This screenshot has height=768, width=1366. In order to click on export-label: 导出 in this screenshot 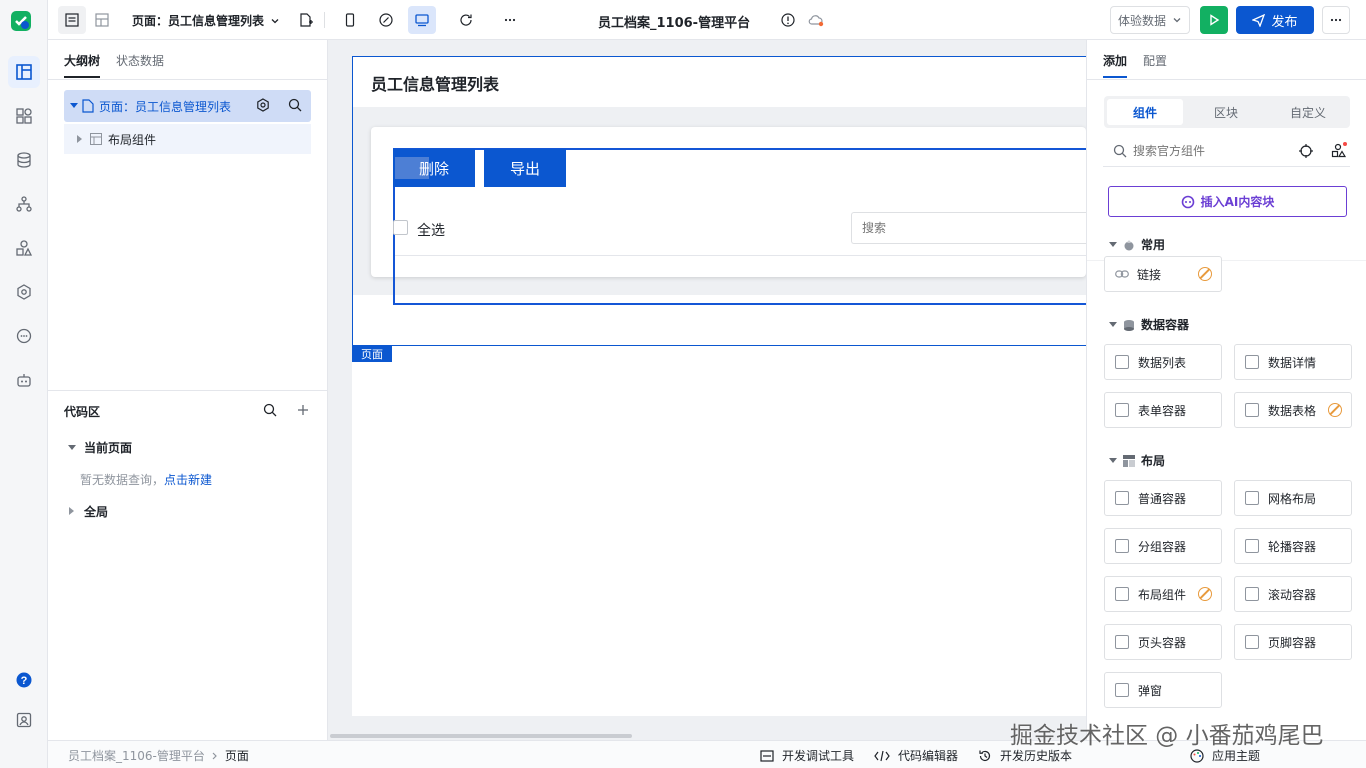, I will do `click(524, 168)`.